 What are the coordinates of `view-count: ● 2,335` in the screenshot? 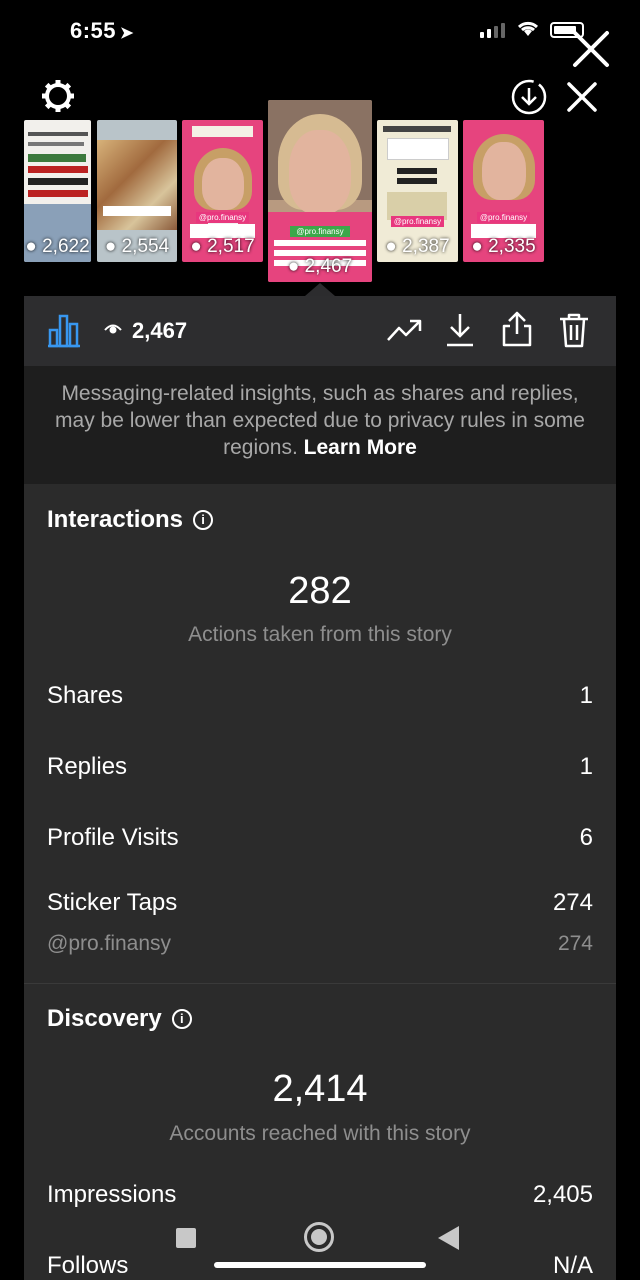 It's located at (503, 246).